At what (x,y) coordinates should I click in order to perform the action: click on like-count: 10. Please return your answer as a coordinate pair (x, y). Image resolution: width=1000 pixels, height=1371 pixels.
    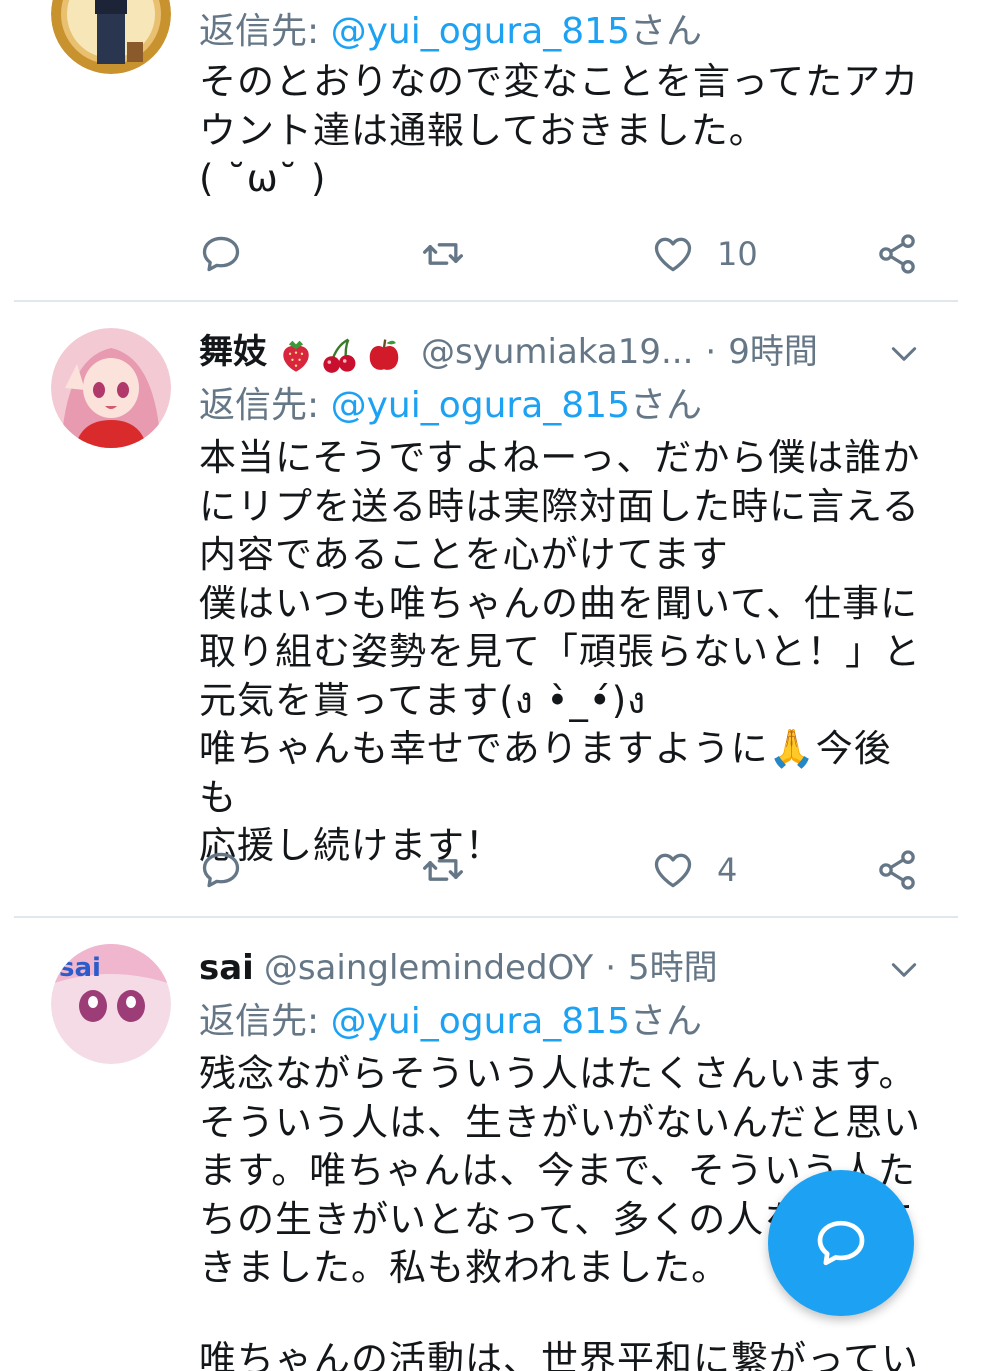
    Looking at the image, I should click on (737, 254).